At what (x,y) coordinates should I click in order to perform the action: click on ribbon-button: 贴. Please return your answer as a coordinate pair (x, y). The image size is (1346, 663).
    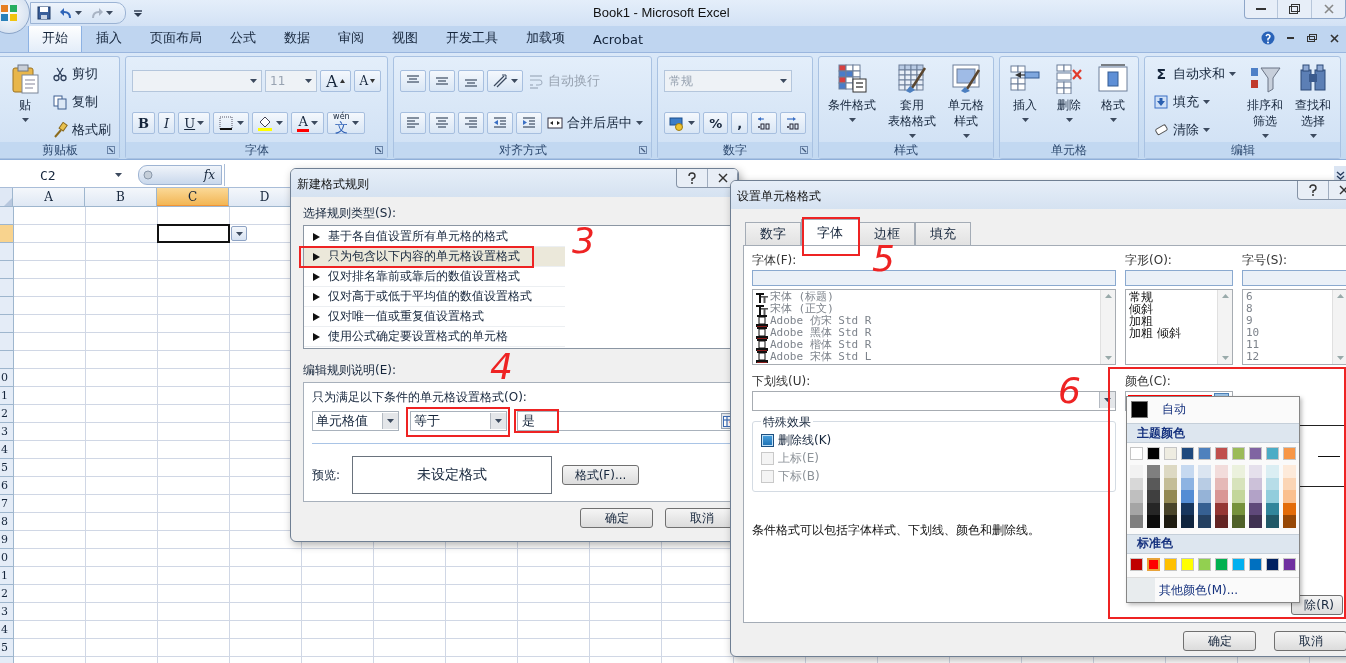
    Looking at the image, I should click on (25, 101).